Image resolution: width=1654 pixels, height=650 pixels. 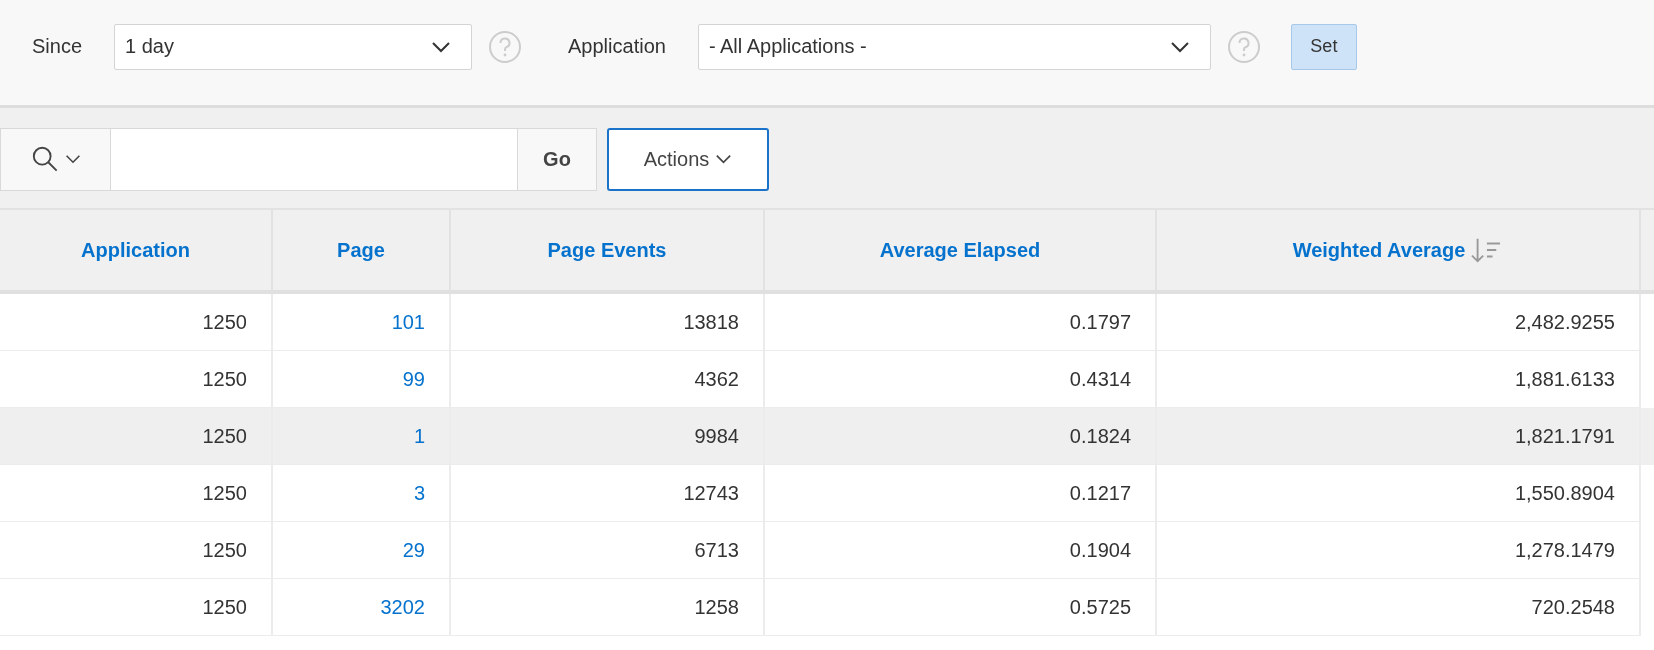 I want to click on table-cell: 0.5725, so click(x=1100, y=607).